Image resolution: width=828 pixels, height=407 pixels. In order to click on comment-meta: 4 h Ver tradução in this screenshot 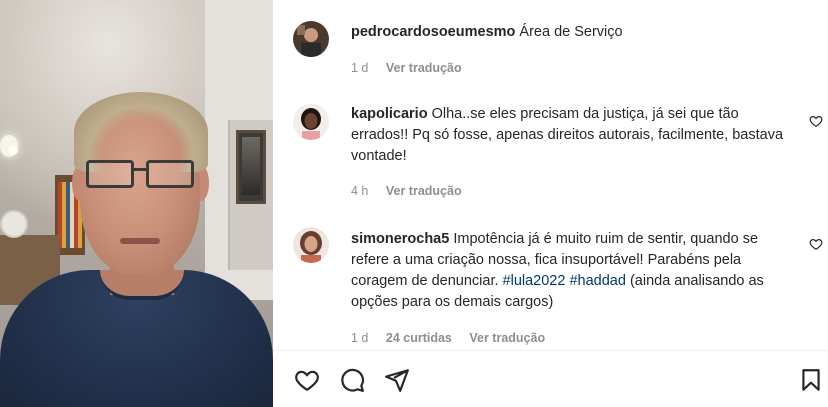, I will do `click(413, 191)`.